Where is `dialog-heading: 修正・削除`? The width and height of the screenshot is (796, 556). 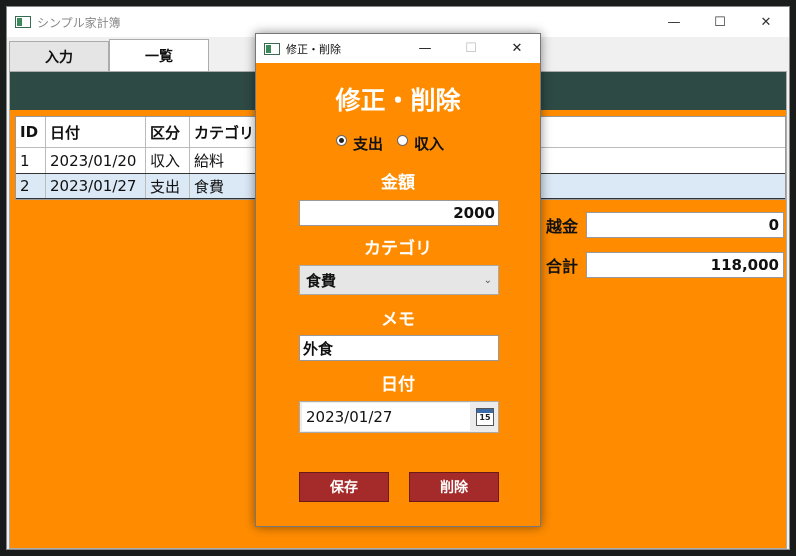 dialog-heading: 修正・削除 is located at coordinates (398, 100).